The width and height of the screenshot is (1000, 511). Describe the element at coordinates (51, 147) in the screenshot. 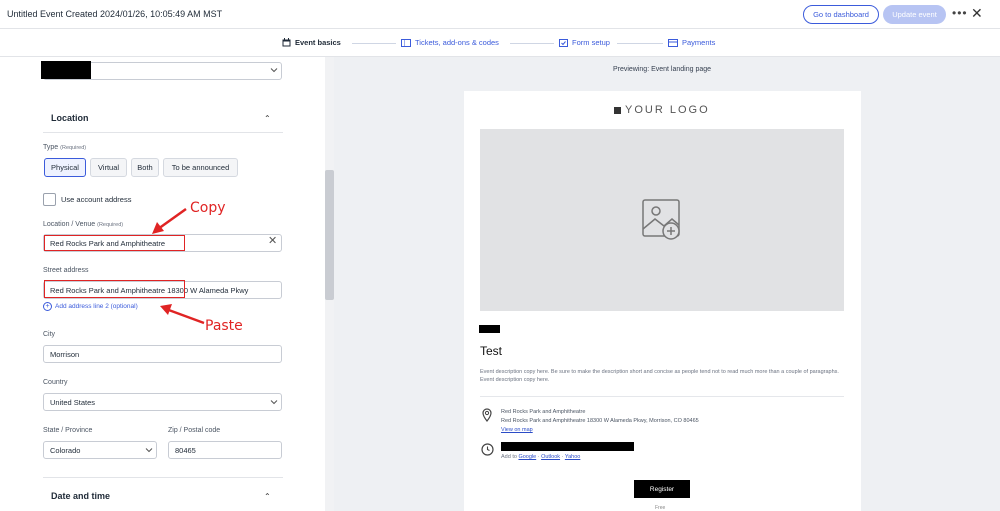

I see `type-label-text: Type` at that location.